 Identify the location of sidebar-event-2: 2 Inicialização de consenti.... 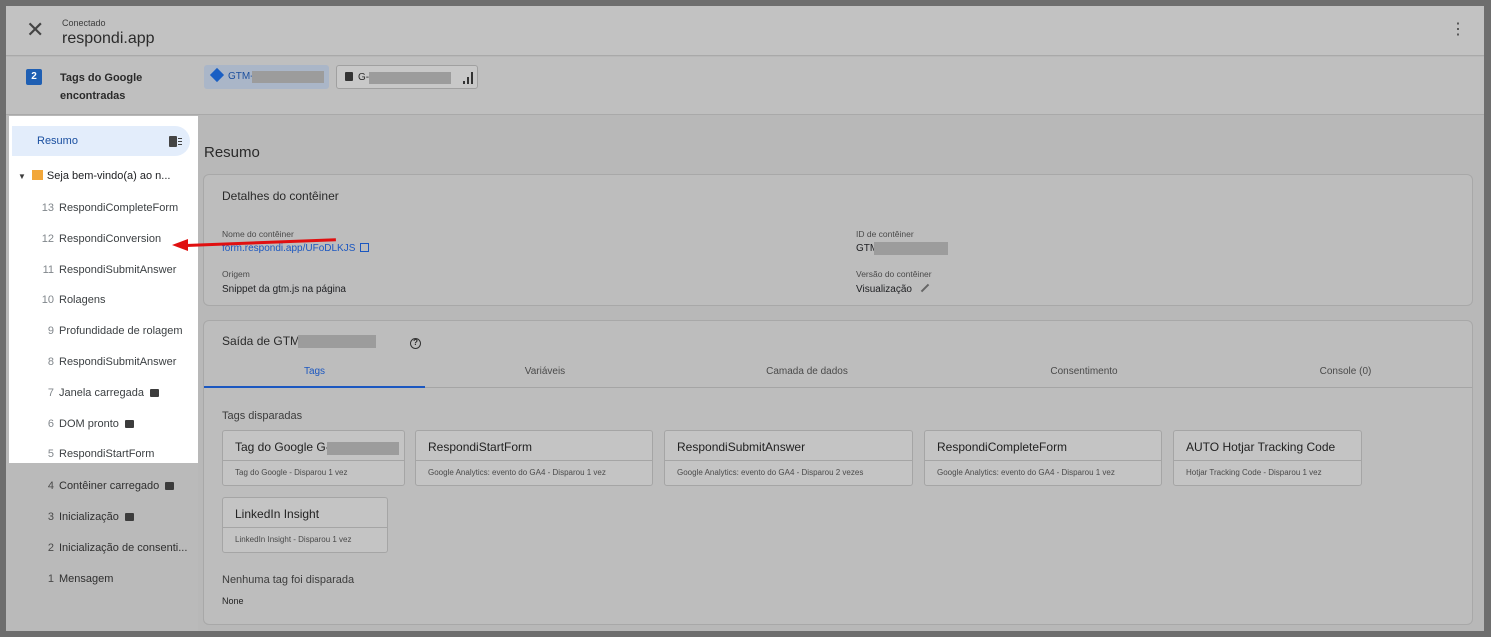
(112, 548).